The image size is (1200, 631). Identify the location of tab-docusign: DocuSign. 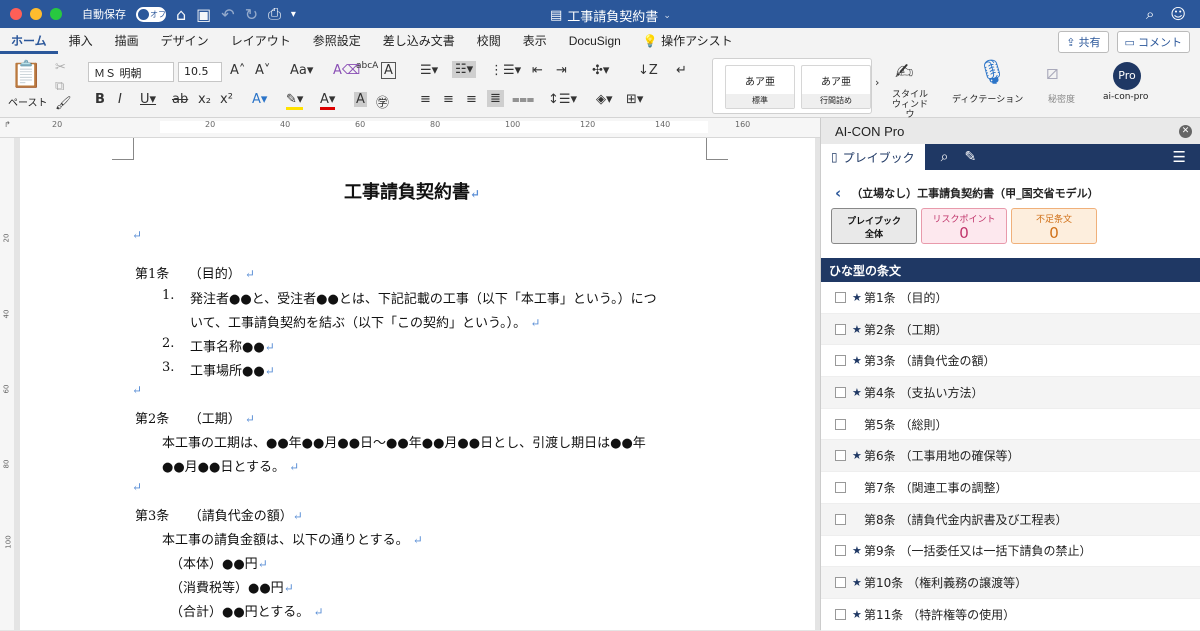
(595, 41).